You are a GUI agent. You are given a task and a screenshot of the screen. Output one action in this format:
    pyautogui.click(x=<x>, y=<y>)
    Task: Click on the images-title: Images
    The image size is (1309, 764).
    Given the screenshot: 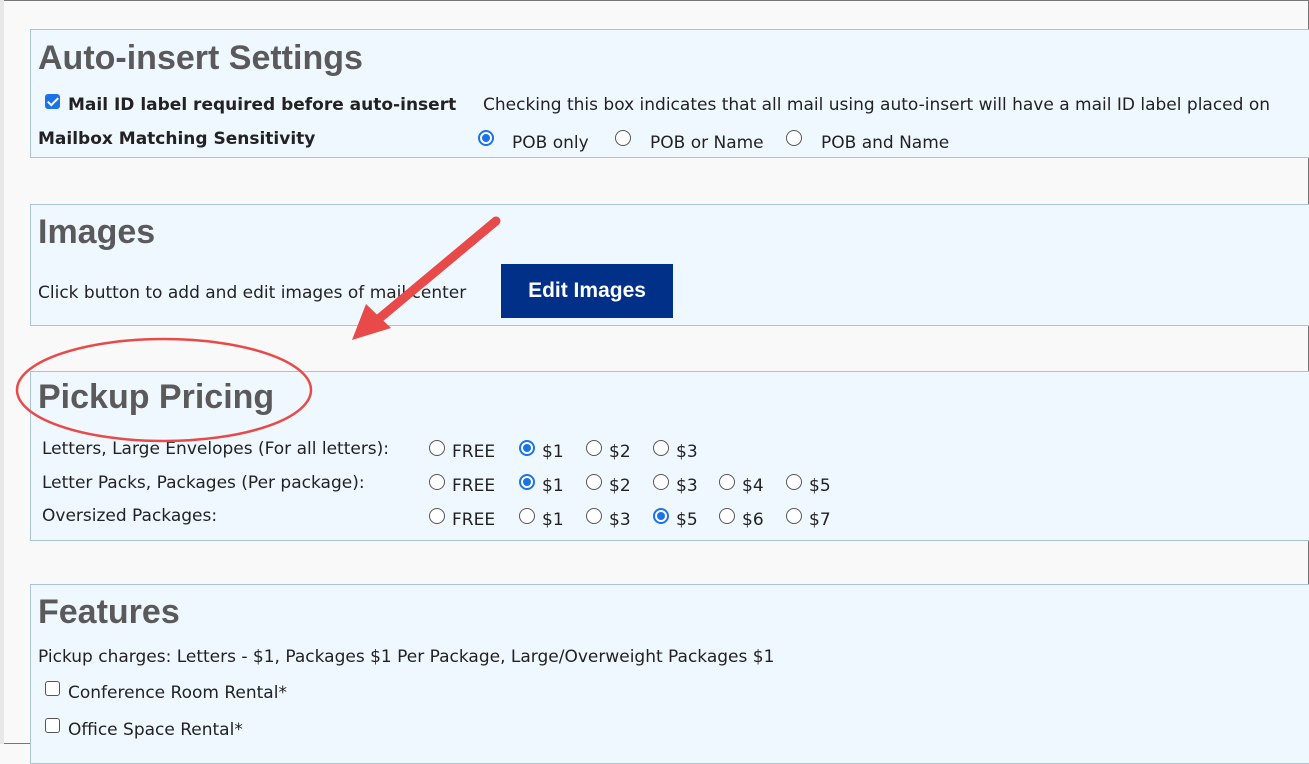 What is the action you would take?
    pyautogui.click(x=97, y=232)
    